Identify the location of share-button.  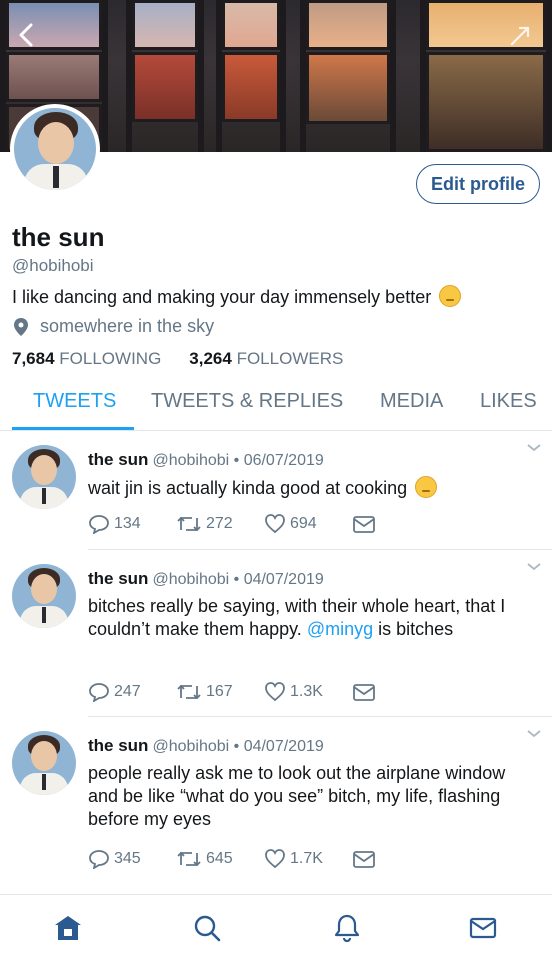
(521, 35).